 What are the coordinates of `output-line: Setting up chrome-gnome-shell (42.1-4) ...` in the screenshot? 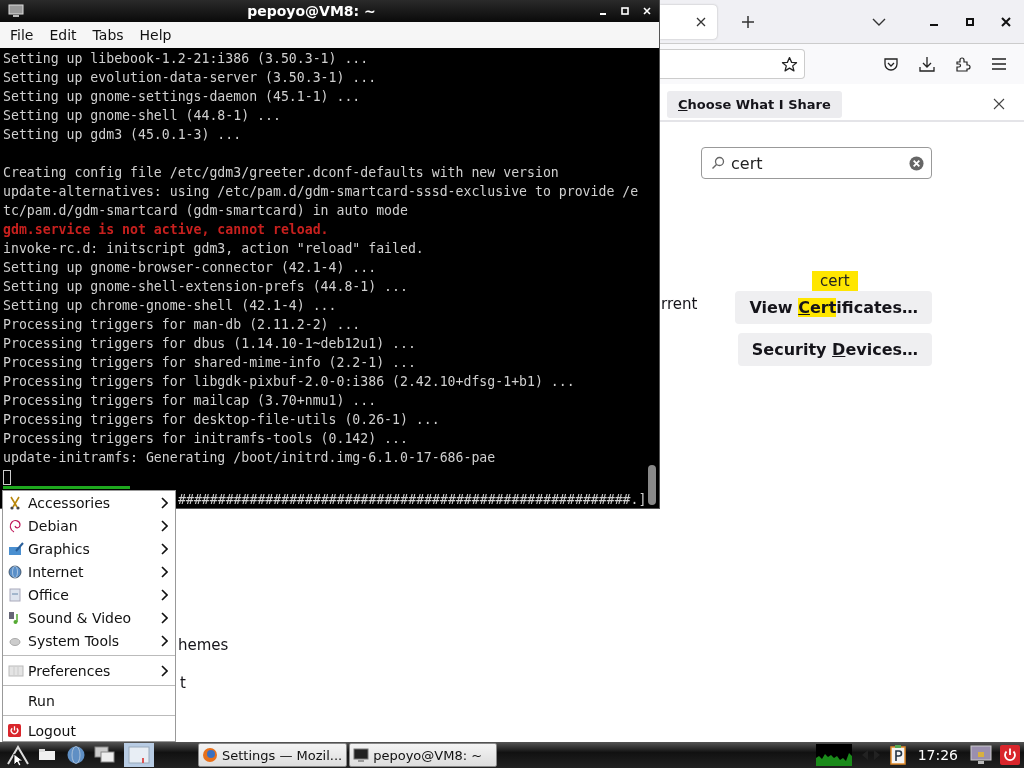 It's located at (170, 306).